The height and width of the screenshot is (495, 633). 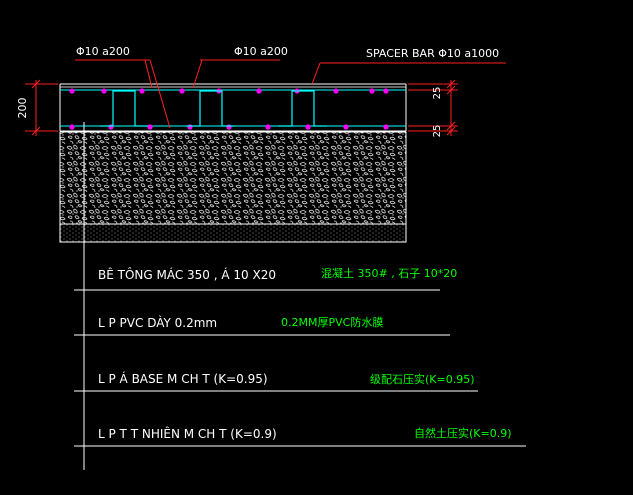 I want to click on rebar-bottom-dots, so click(x=229, y=127).